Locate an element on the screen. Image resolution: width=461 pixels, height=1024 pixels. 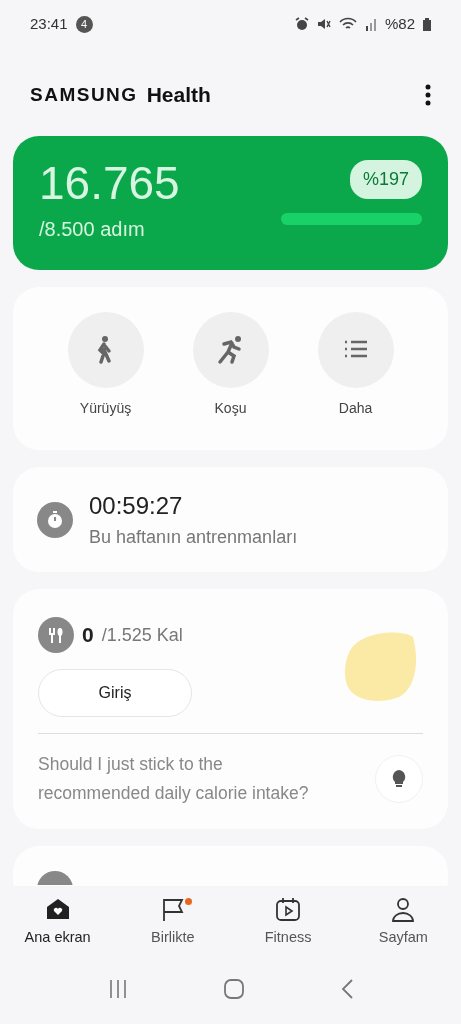
stopwatch-icon is located at coordinates (55, 519).